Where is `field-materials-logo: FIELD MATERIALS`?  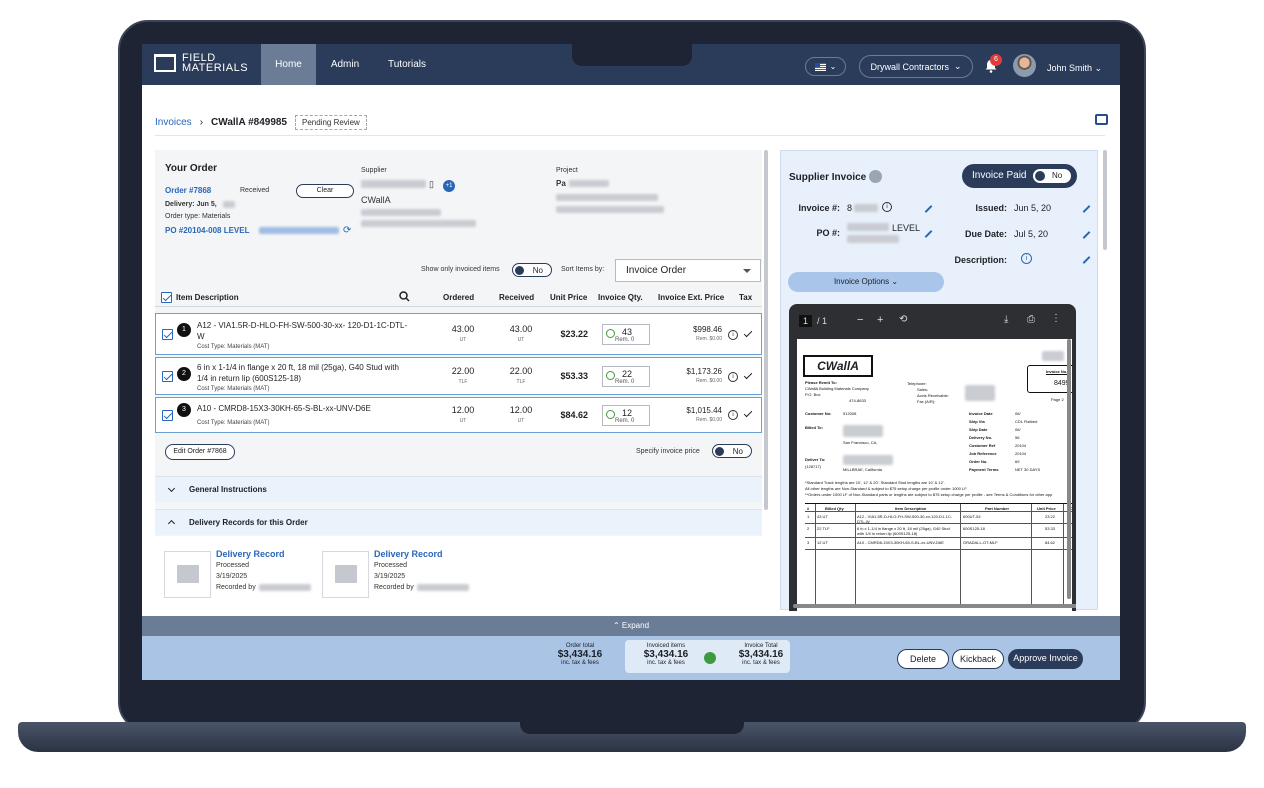
field-materials-logo: FIELD MATERIALS is located at coordinates (201, 63).